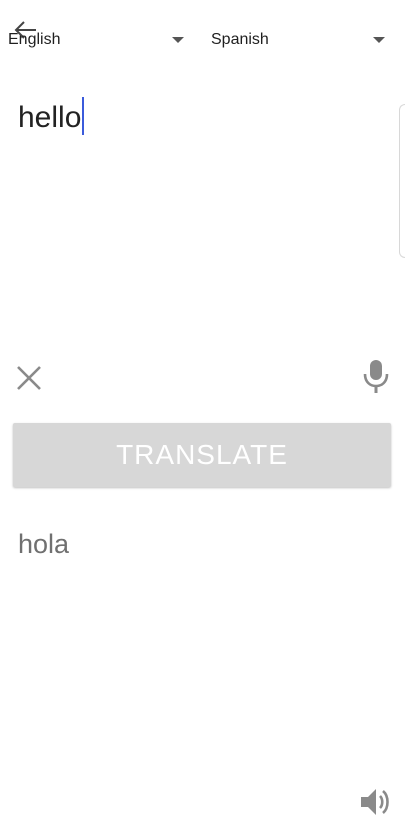  Describe the element at coordinates (202, 40) in the screenshot. I see `language-bar: English Spanish` at that location.